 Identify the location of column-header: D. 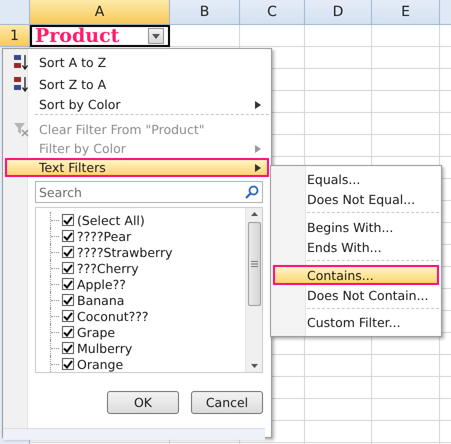
(338, 12).